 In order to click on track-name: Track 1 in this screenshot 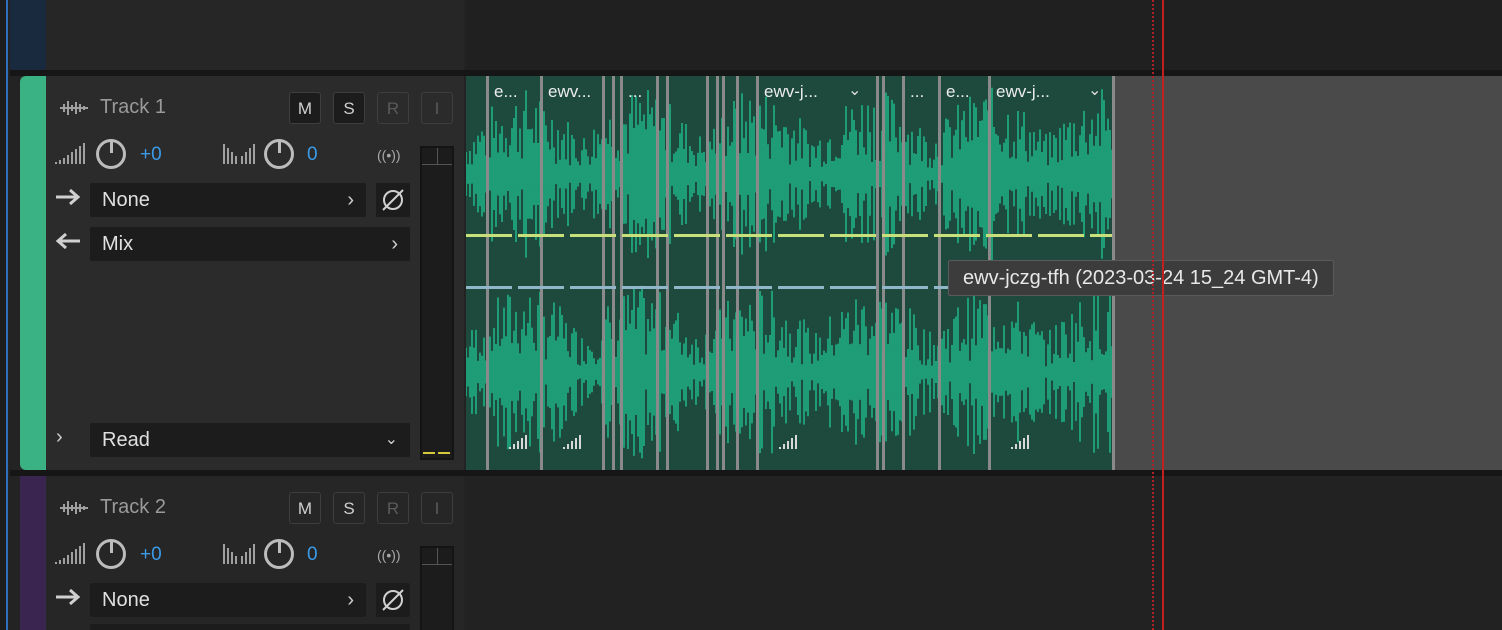, I will do `click(133, 107)`.